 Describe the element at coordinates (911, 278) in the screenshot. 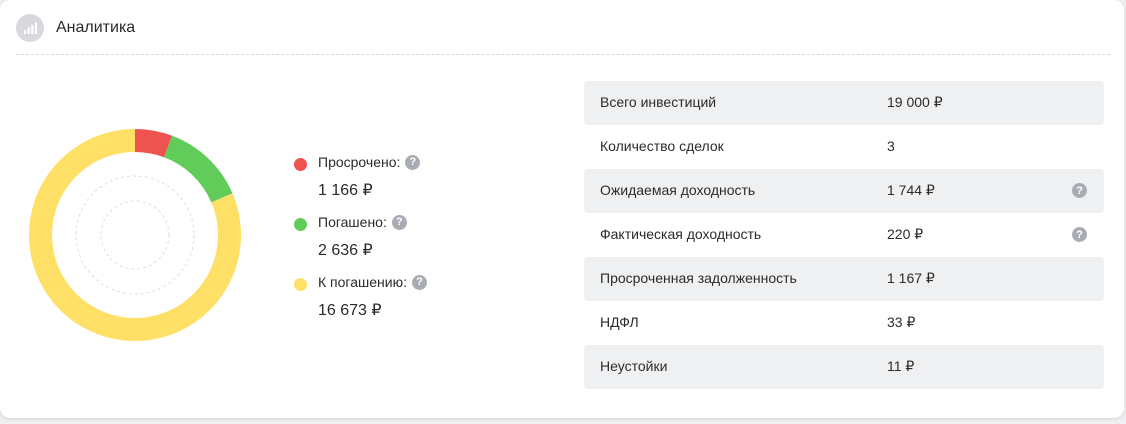

I see `stat-value: 1 167 ₽` at that location.